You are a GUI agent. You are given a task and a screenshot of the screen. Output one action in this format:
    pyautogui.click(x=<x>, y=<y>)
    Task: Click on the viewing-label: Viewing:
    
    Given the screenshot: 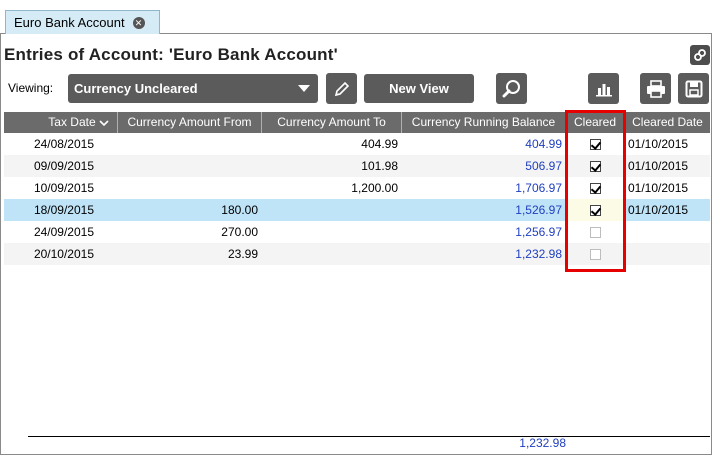 What is the action you would take?
    pyautogui.click(x=31, y=88)
    